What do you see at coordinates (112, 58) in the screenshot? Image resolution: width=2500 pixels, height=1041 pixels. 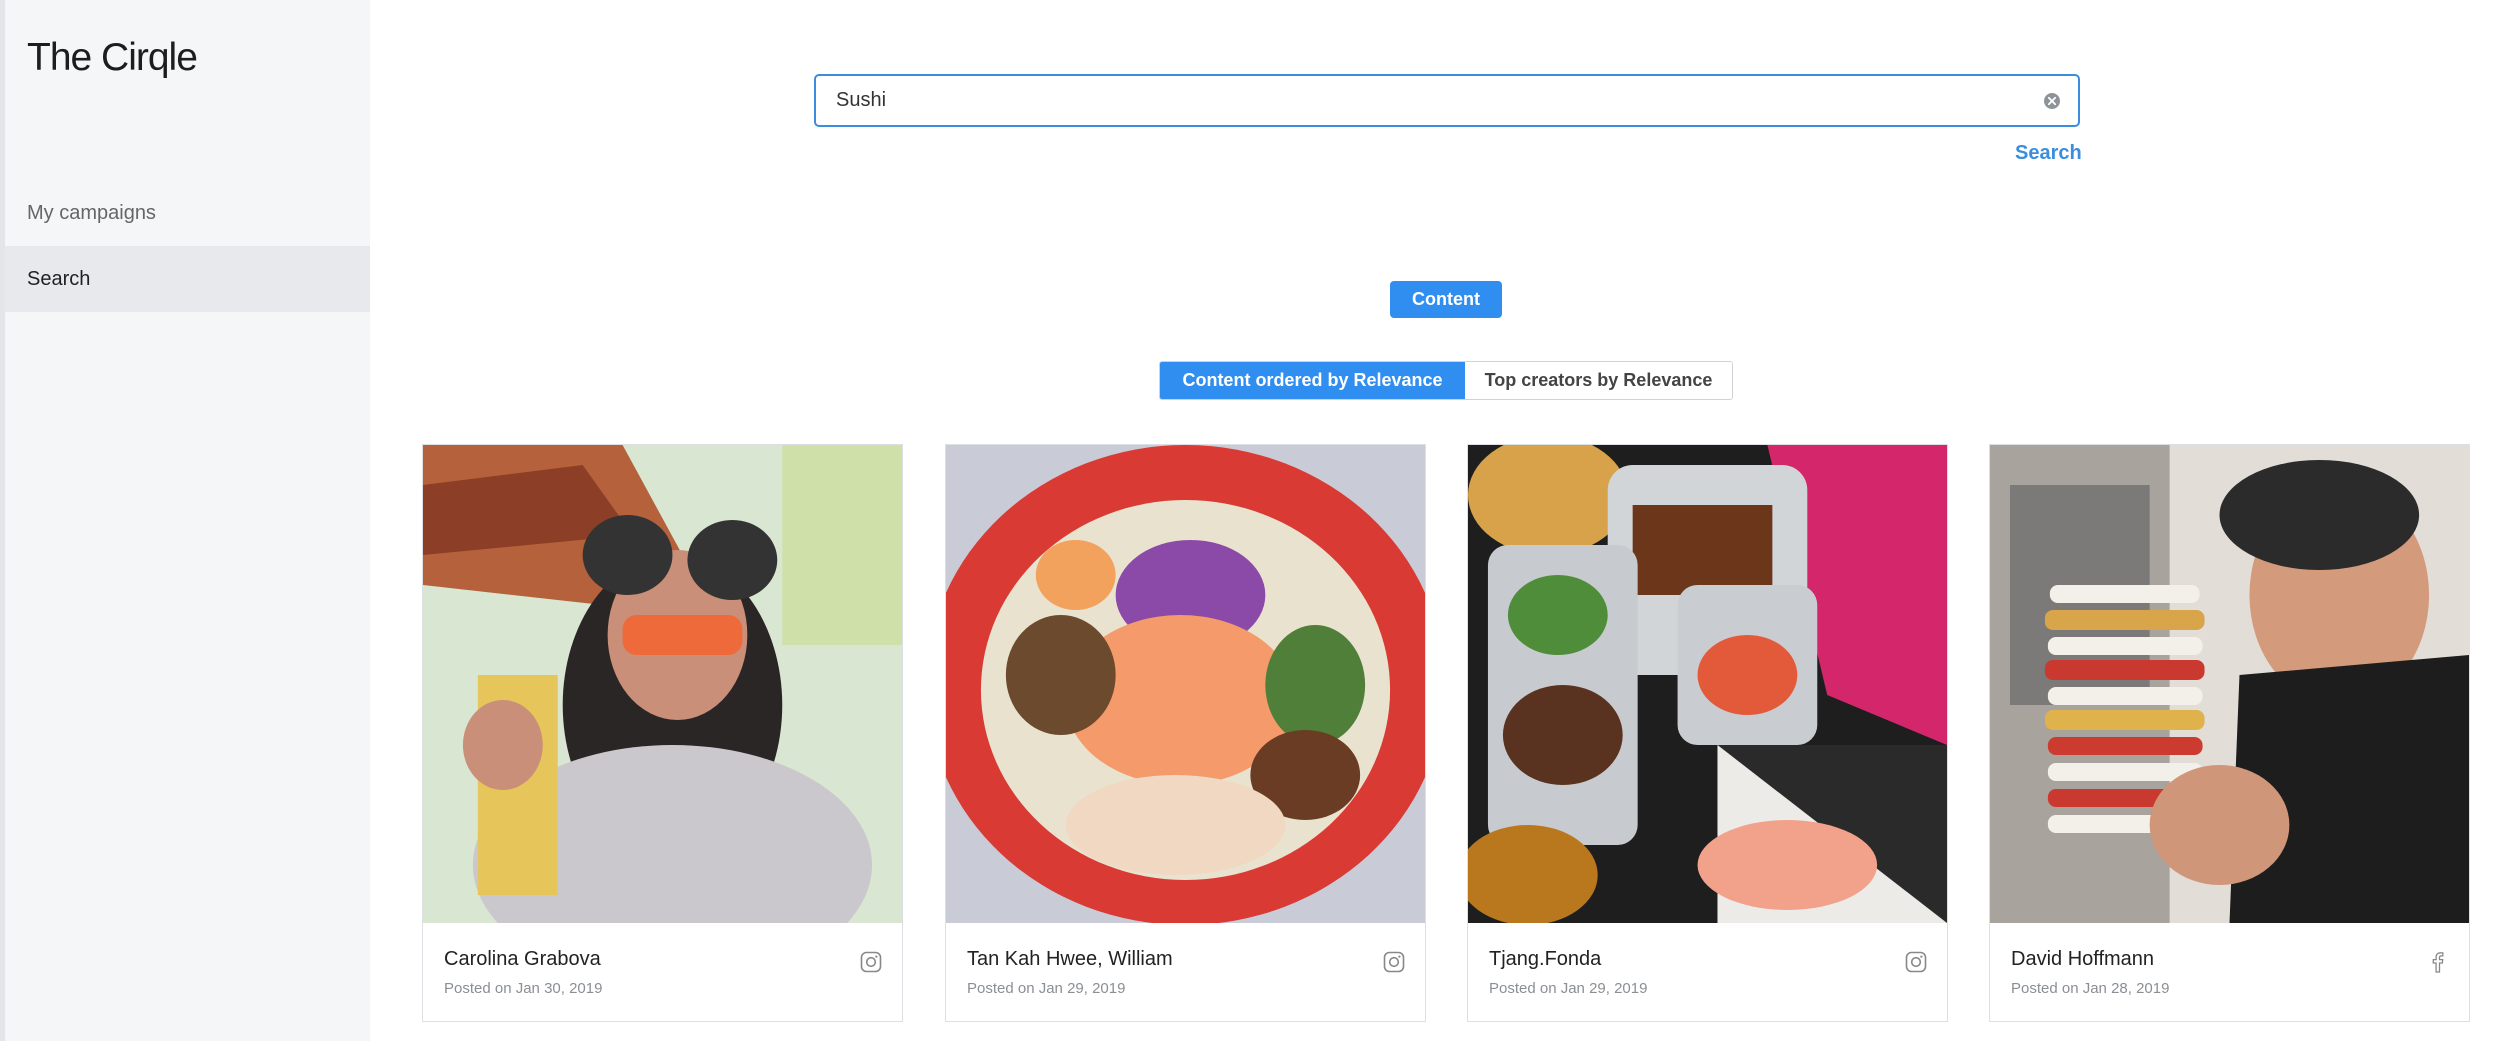 I see `brand-logo: The Cirqle` at bounding box center [112, 58].